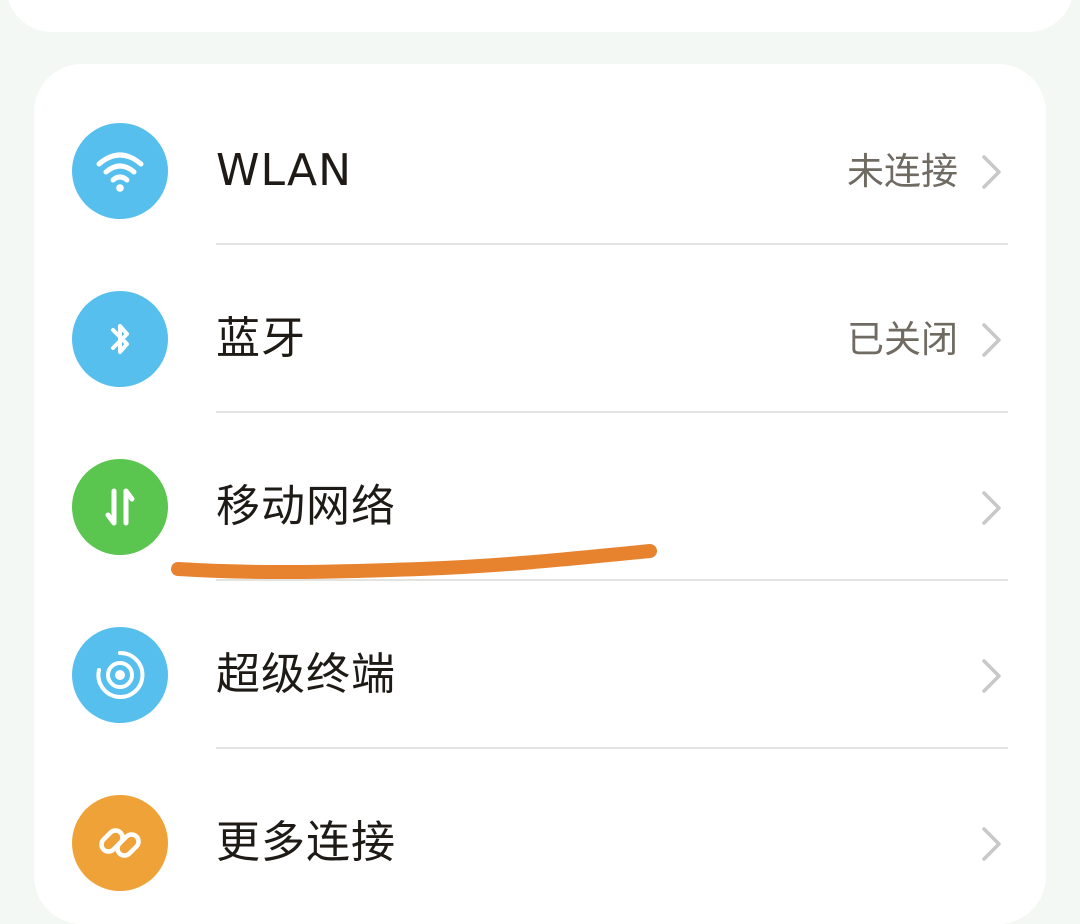 This screenshot has width=1080, height=924. I want to click on wlan-status: 未连接, so click(902, 171).